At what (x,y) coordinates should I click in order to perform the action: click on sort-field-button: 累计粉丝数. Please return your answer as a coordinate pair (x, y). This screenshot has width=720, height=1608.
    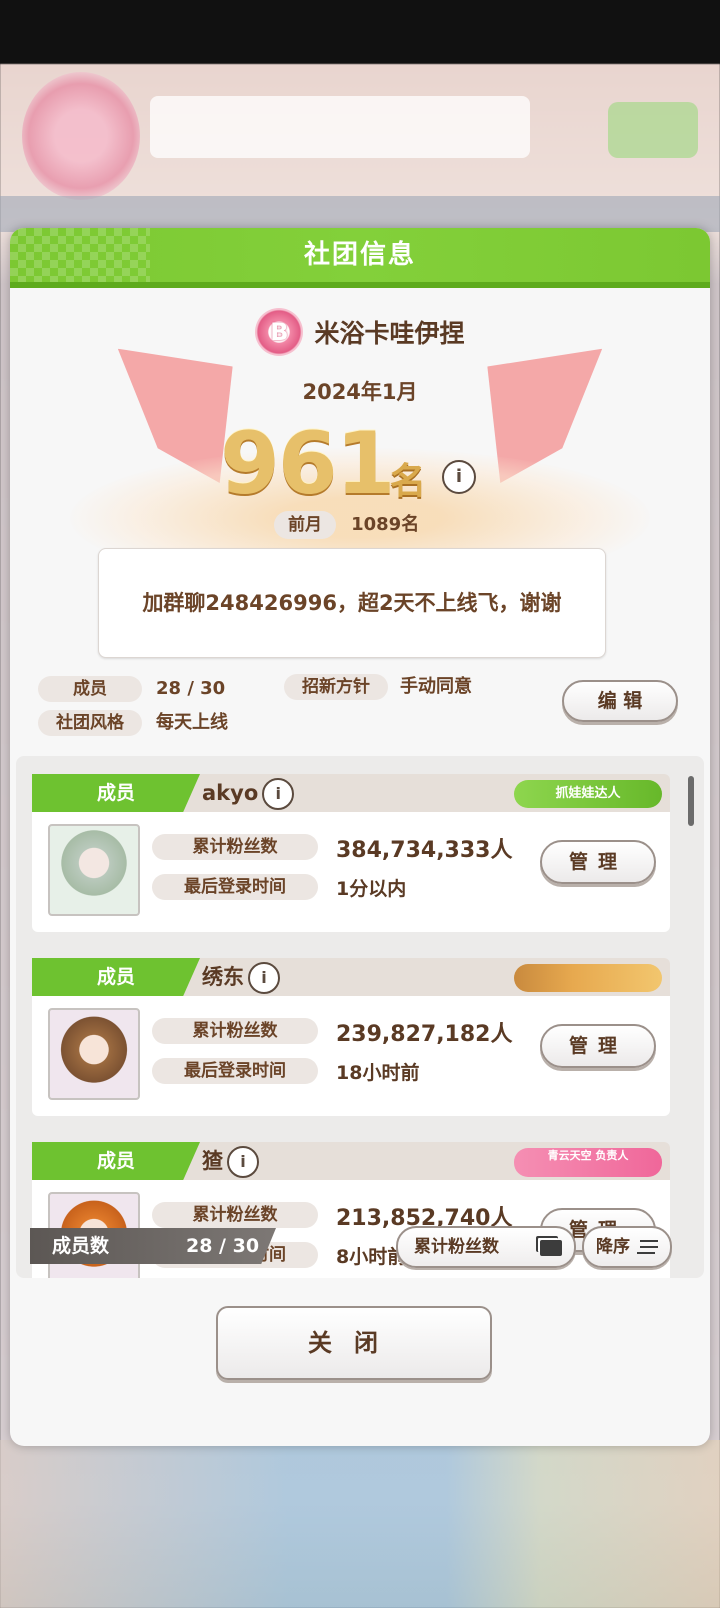
    Looking at the image, I should click on (486, 1247).